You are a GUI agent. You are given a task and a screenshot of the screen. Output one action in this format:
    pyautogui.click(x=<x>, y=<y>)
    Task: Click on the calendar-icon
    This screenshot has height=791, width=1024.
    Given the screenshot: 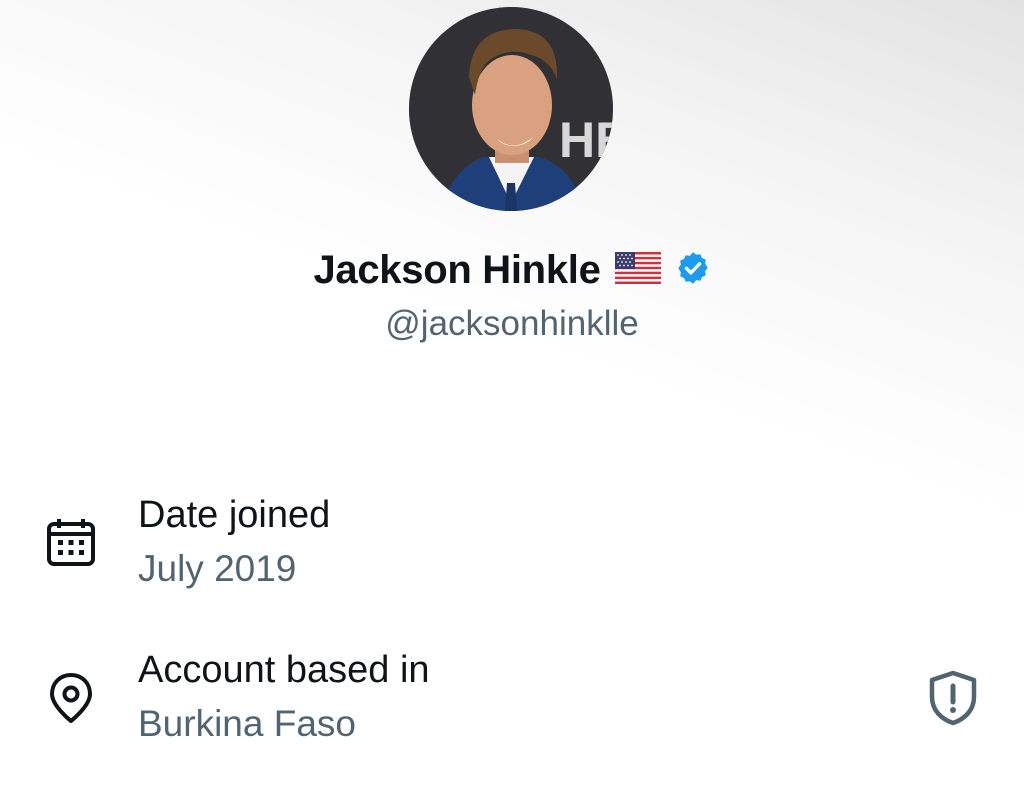 What is the action you would take?
    pyautogui.click(x=71, y=543)
    